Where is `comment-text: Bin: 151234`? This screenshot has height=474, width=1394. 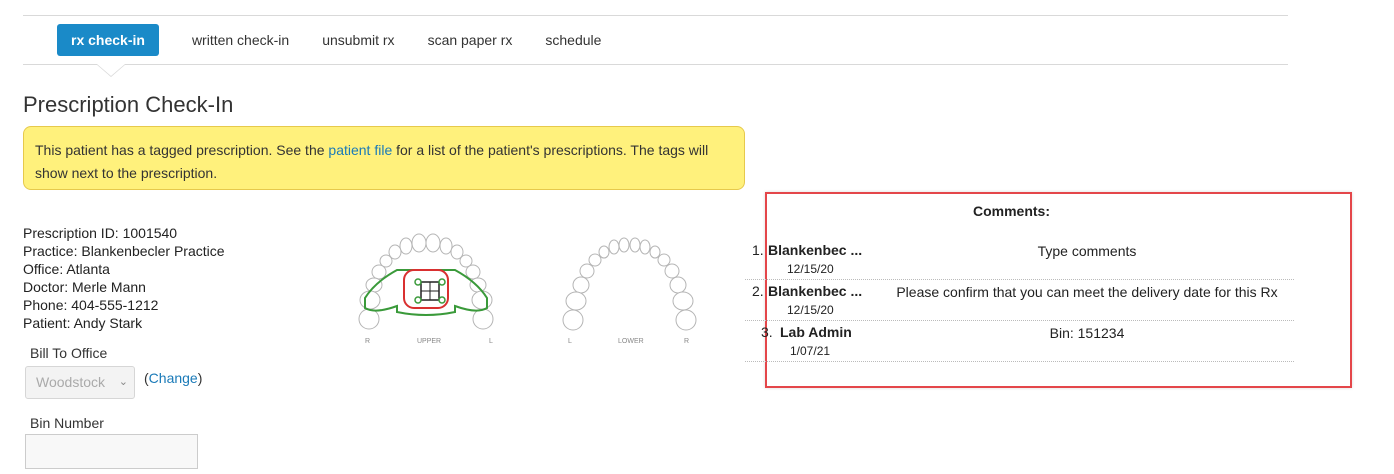 comment-text: Bin: 151234 is located at coordinates (1087, 333).